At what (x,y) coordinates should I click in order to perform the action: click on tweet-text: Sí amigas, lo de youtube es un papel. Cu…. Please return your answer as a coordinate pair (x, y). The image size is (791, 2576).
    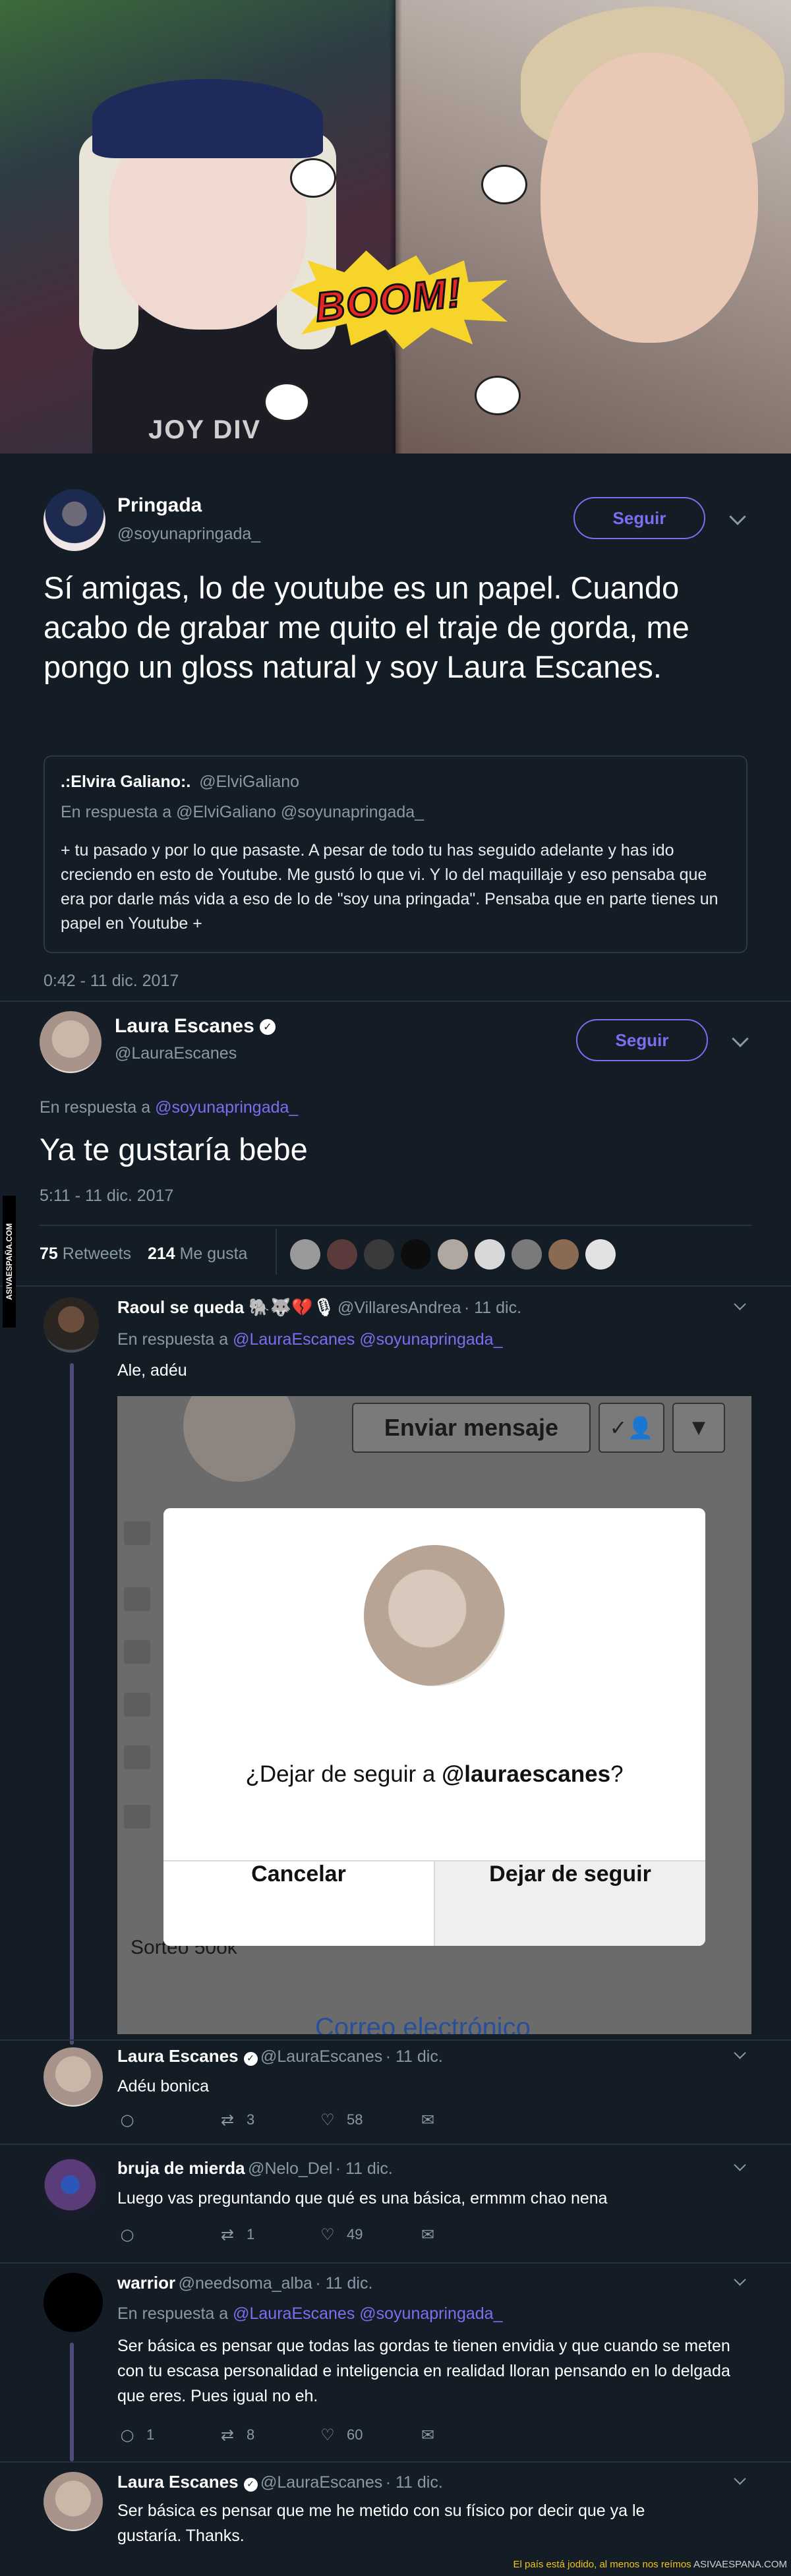
    Looking at the image, I should click on (366, 627).